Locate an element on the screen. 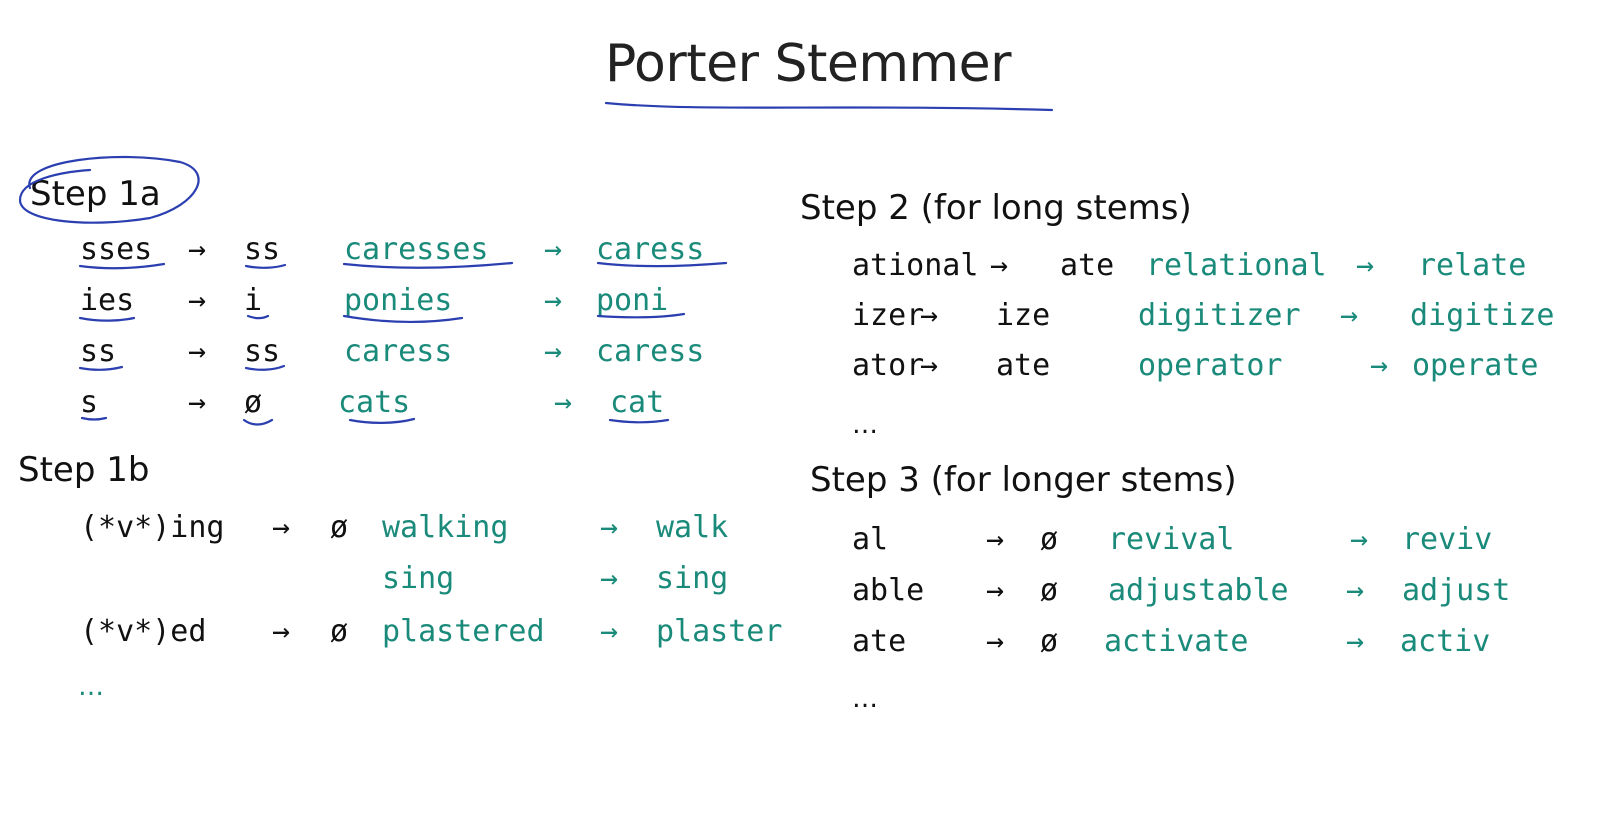 The height and width of the screenshot is (814, 1621). rule-suffix: s is located at coordinates (89, 402).